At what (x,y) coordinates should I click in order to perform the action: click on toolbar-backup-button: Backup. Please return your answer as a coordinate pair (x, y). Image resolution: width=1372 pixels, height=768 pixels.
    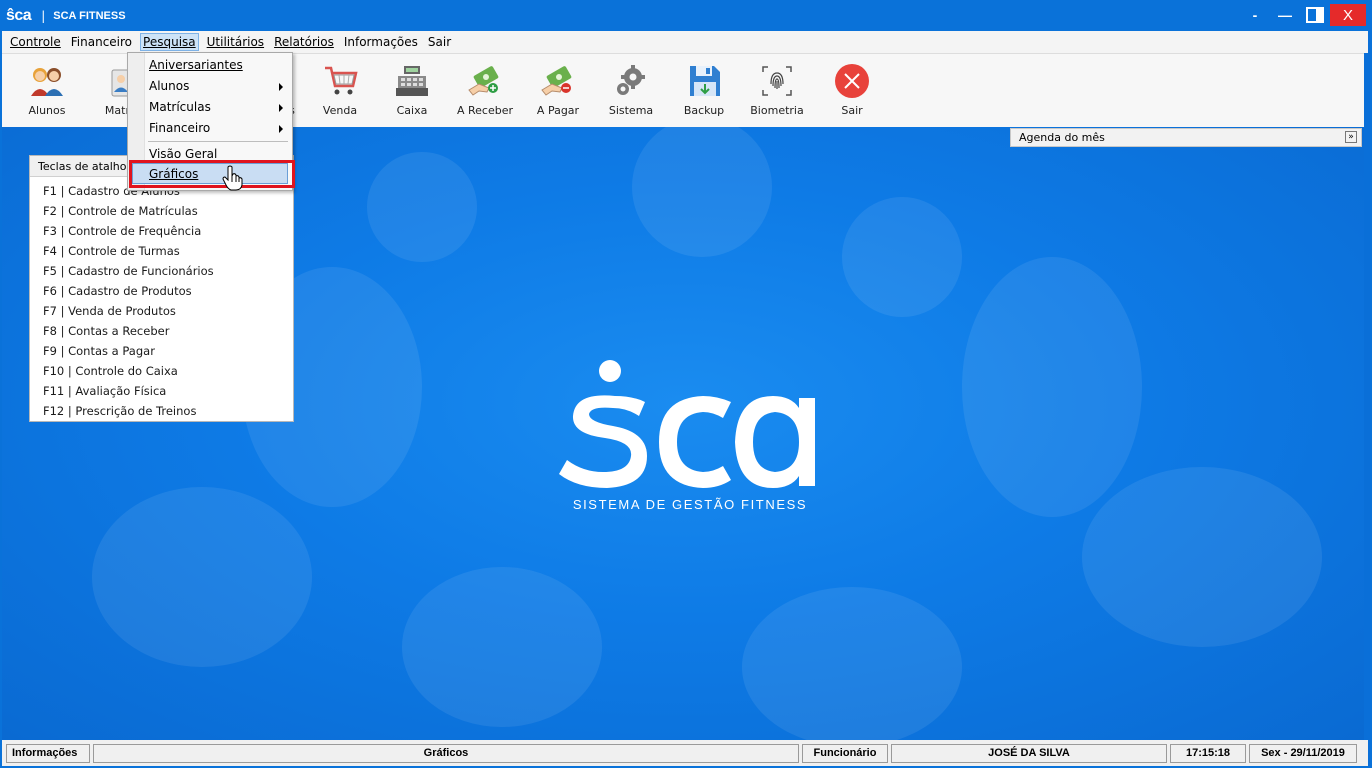
    Looking at the image, I should click on (704, 89).